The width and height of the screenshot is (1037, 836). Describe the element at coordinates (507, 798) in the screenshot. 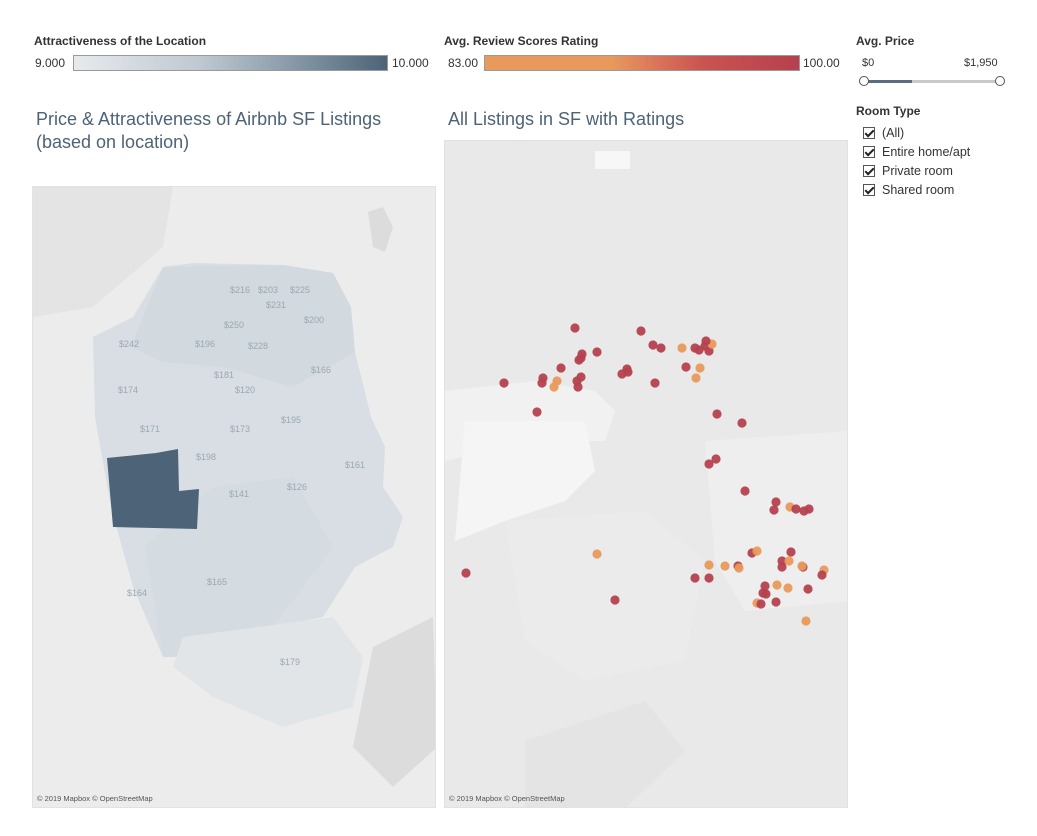

I see `right-map-attribution: © 2019 Mapbox © OpenStreetMap` at that location.